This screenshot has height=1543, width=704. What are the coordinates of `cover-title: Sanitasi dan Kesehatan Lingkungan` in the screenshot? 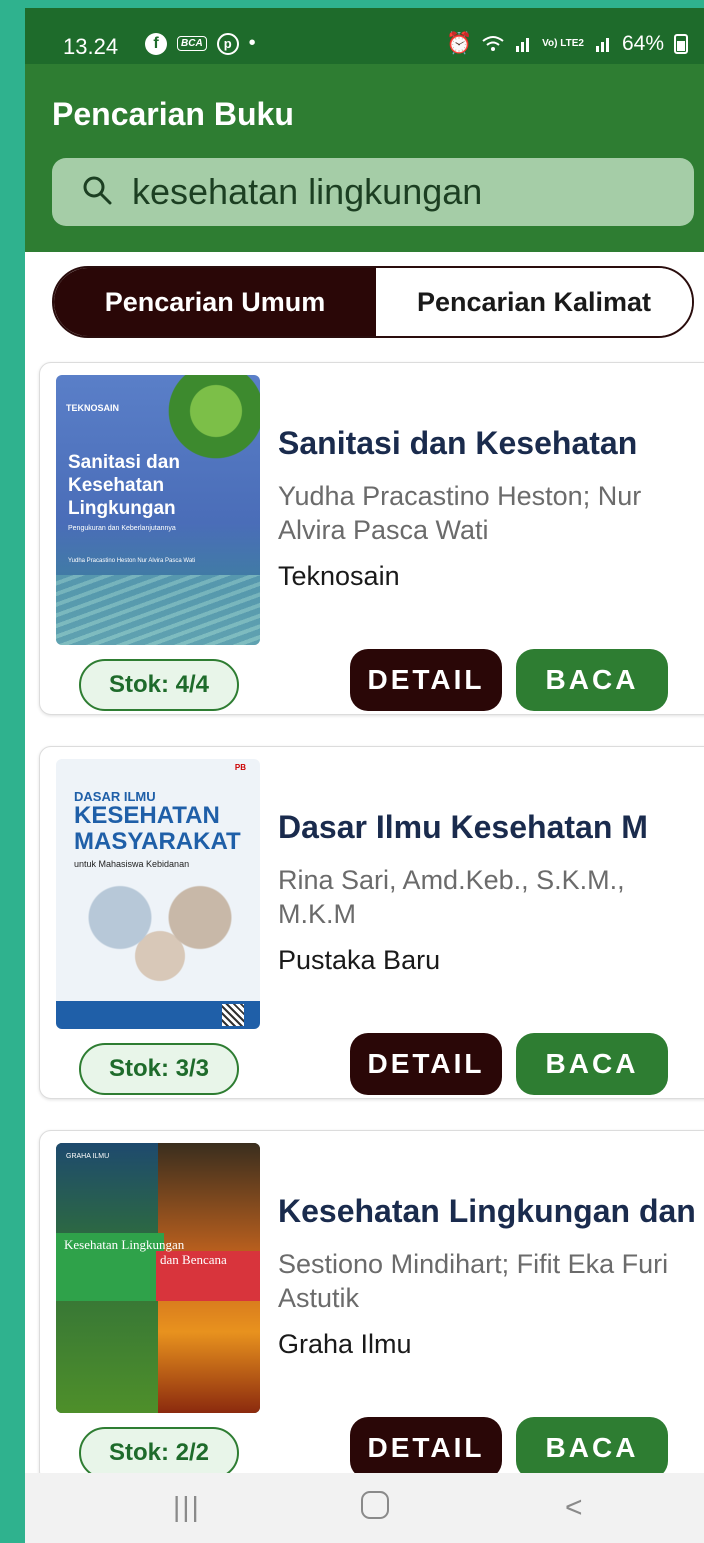 It's located at (124, 485).